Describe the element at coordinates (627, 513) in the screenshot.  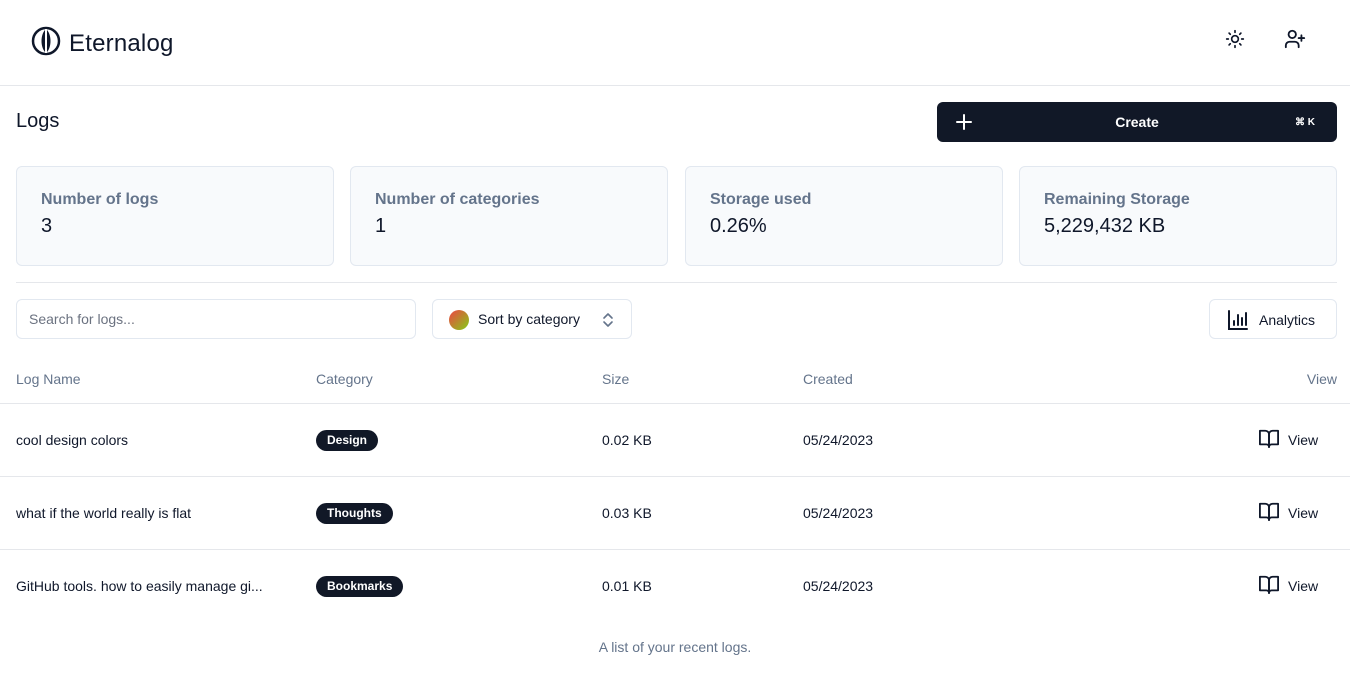
I see `log-size: 0.03 KB` at that location.